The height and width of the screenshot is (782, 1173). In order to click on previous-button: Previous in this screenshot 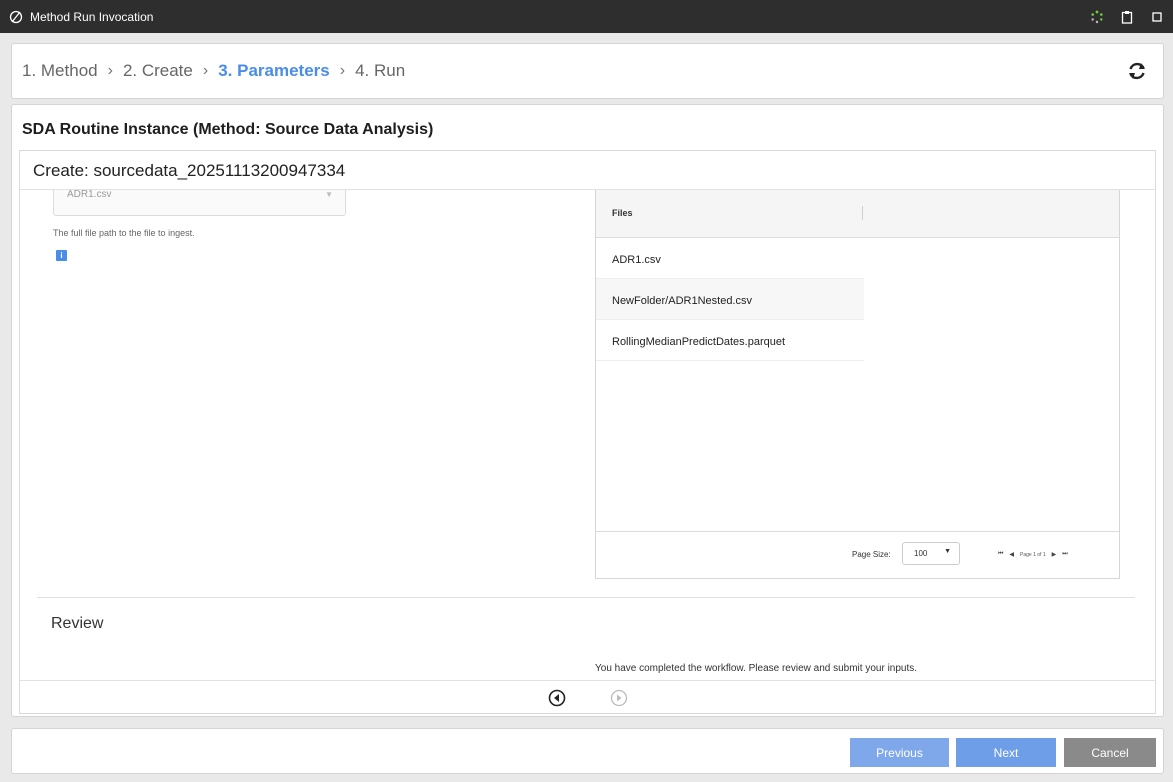, I will do `click(899, 752)`.